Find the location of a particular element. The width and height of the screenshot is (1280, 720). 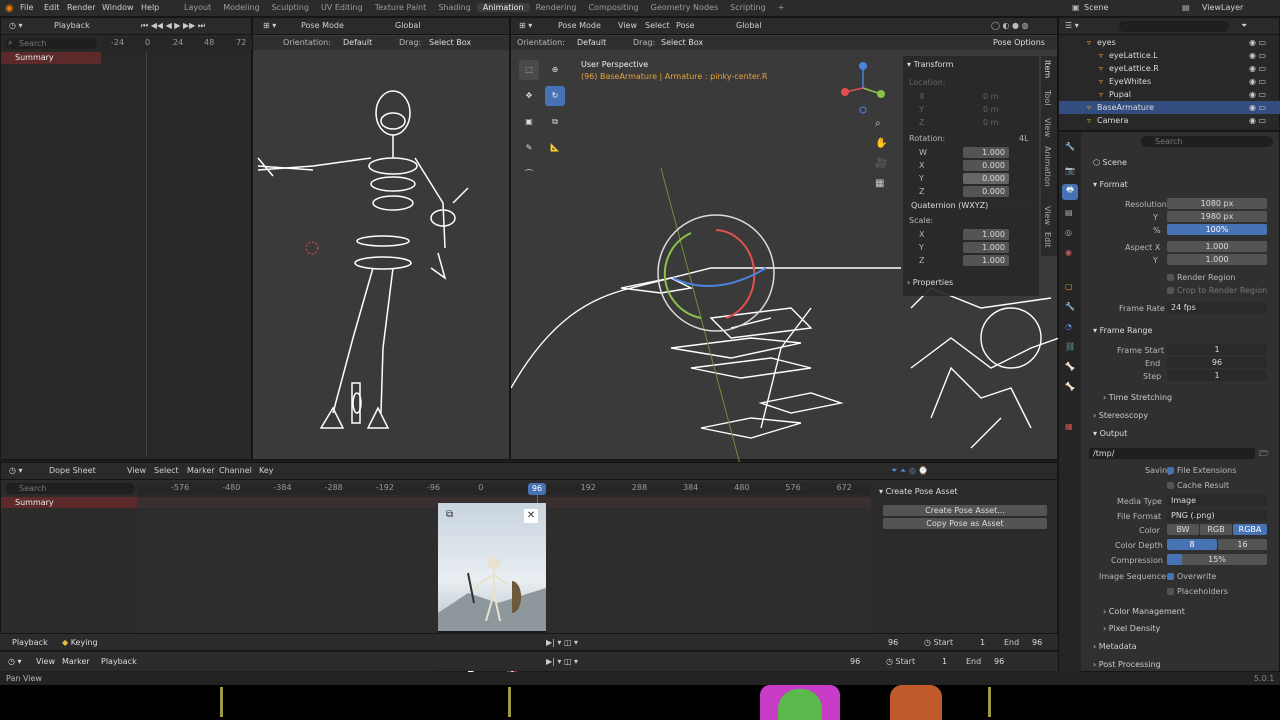

dope-marker-menu: Marker is located at coordinates (201, 470).